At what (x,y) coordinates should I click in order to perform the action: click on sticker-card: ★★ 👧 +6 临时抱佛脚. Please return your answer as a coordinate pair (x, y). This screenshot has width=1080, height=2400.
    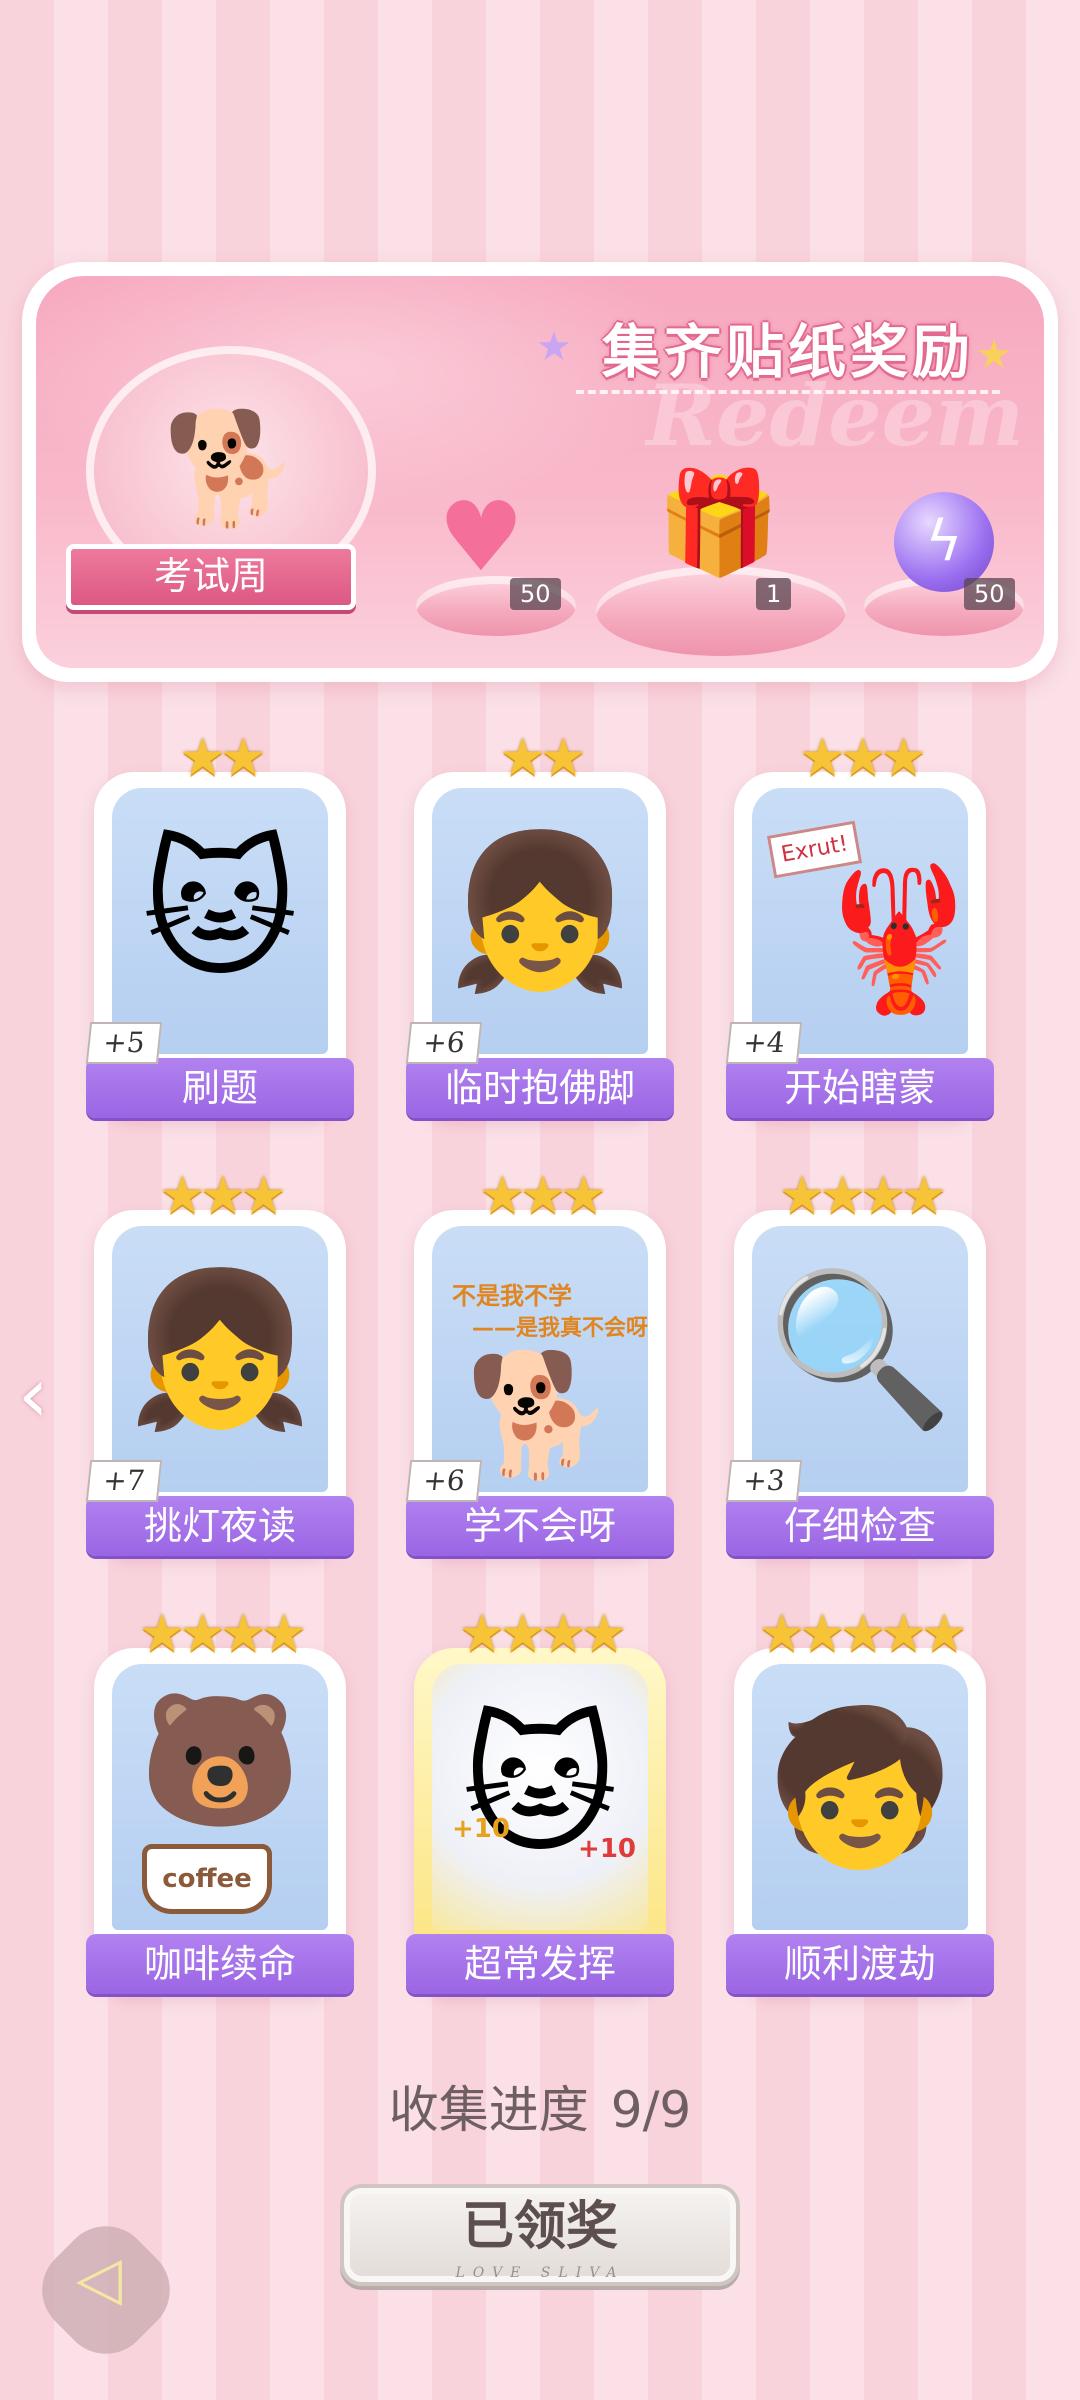
    Looking at the image, I should click on (539, 923).